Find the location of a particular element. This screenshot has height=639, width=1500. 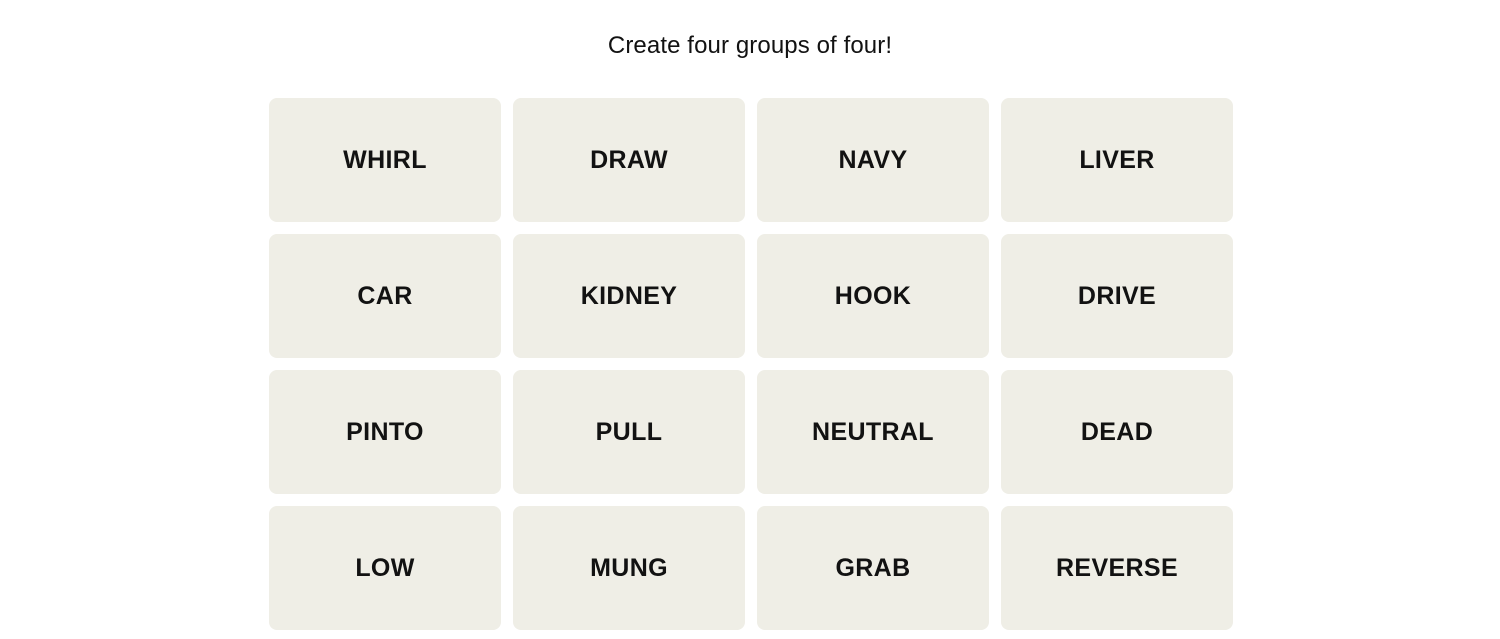

word-tile-liver: LIVER is located at coordinates (1117, 160).